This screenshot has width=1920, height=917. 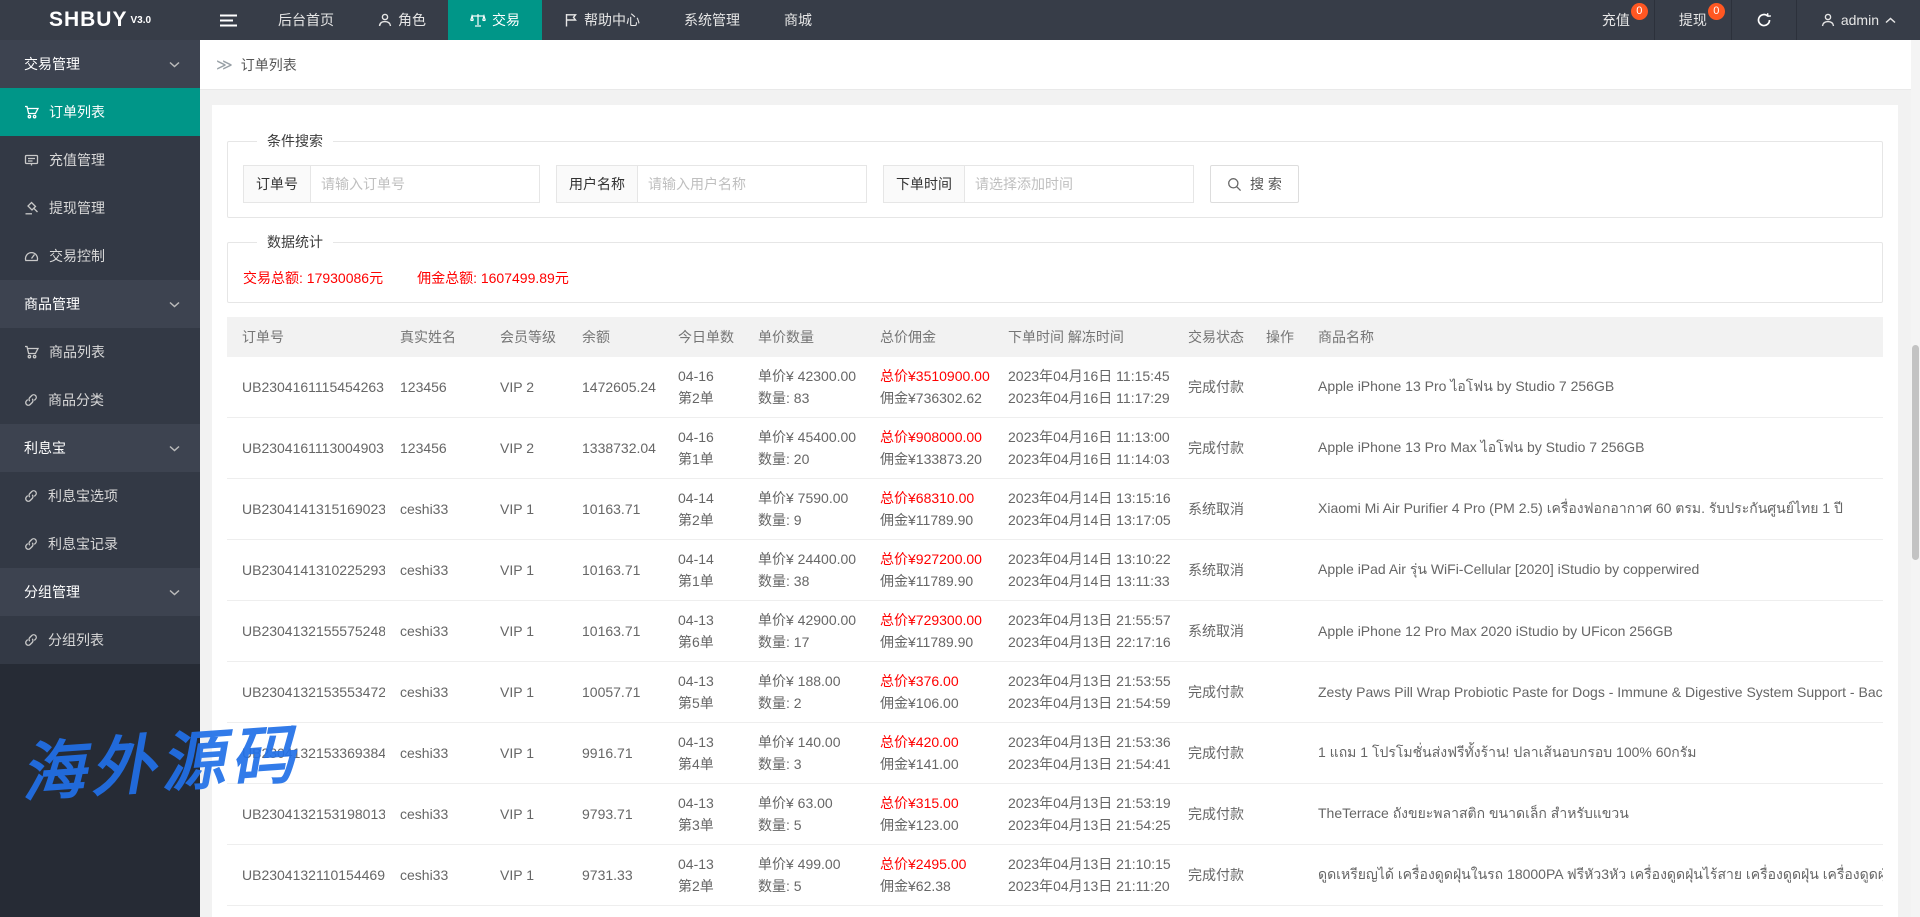 What do you see at coordinates (31, 208) in the screenshot?
I see `gavel-icon` at bounding box center [31, 208].